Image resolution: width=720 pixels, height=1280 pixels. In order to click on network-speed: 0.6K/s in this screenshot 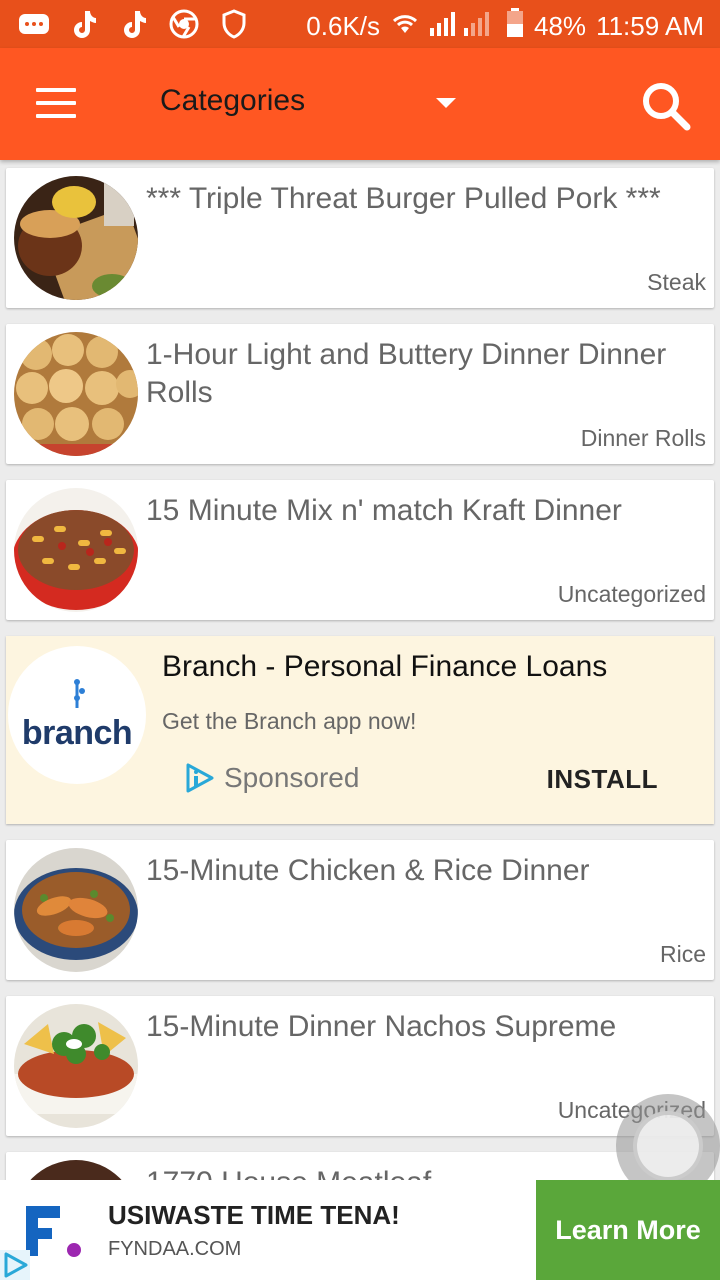, I will do `click(343, 26)`.